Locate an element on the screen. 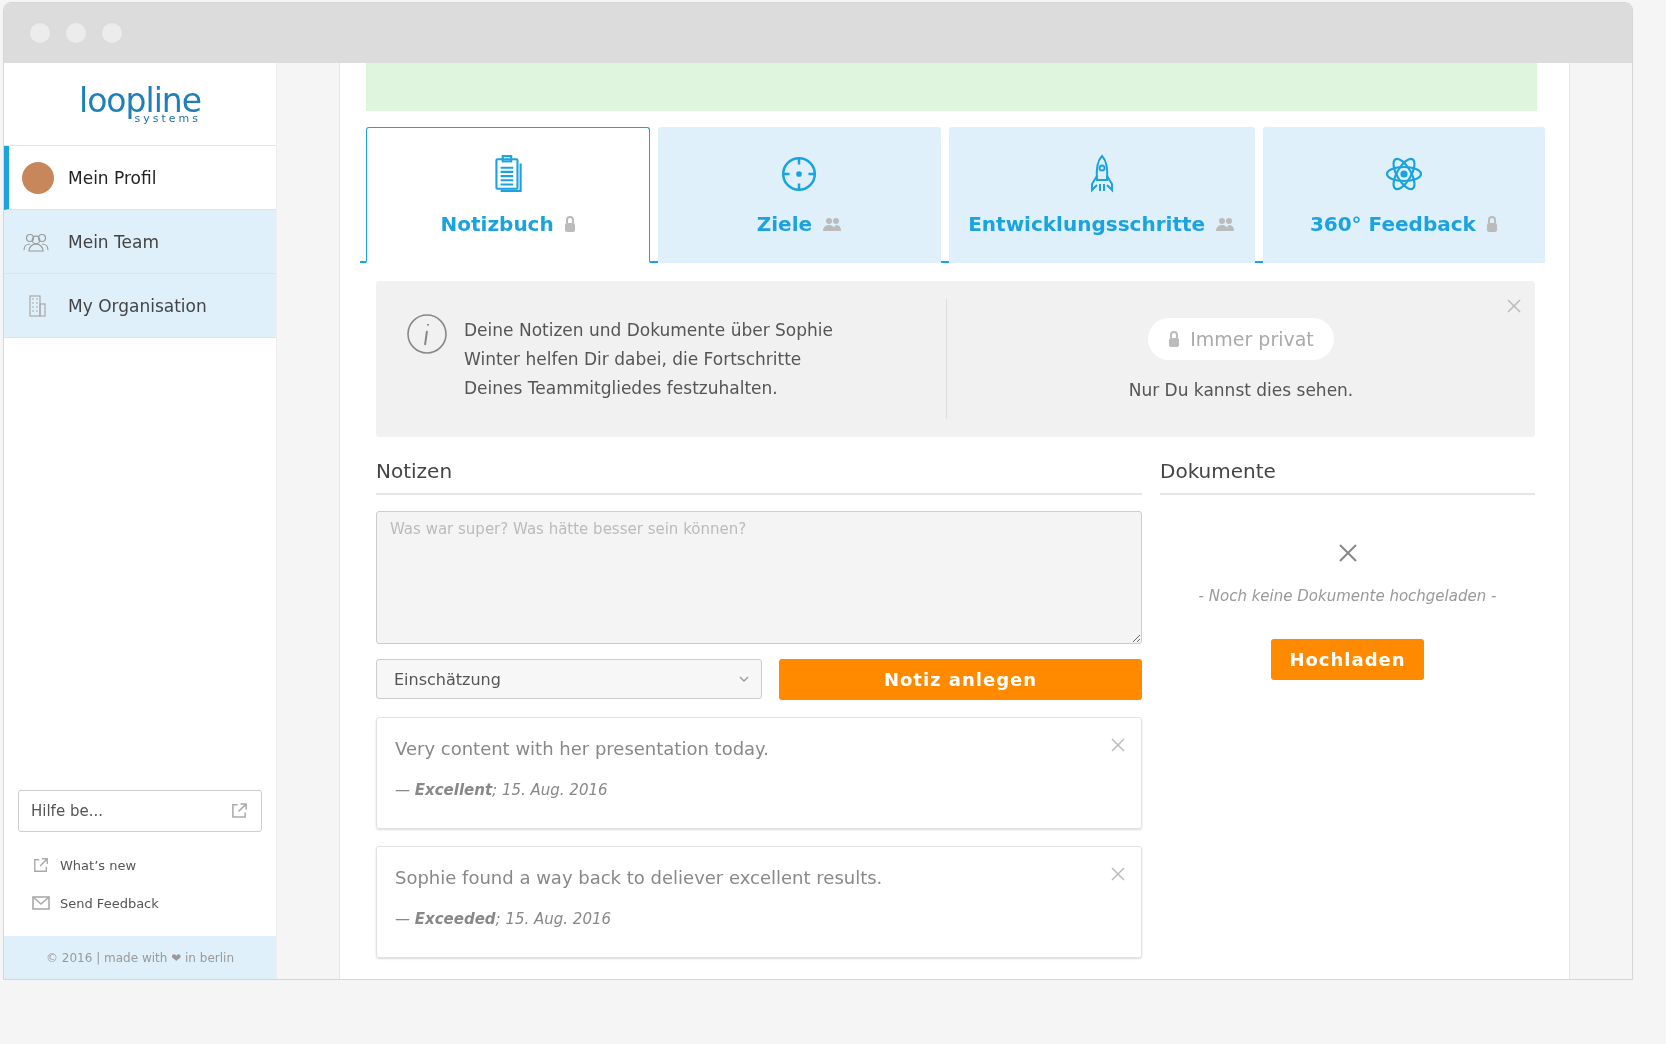 The image size is (1666, 1044). sidebar-item: Mein Team is located at coordinates (140, 242).